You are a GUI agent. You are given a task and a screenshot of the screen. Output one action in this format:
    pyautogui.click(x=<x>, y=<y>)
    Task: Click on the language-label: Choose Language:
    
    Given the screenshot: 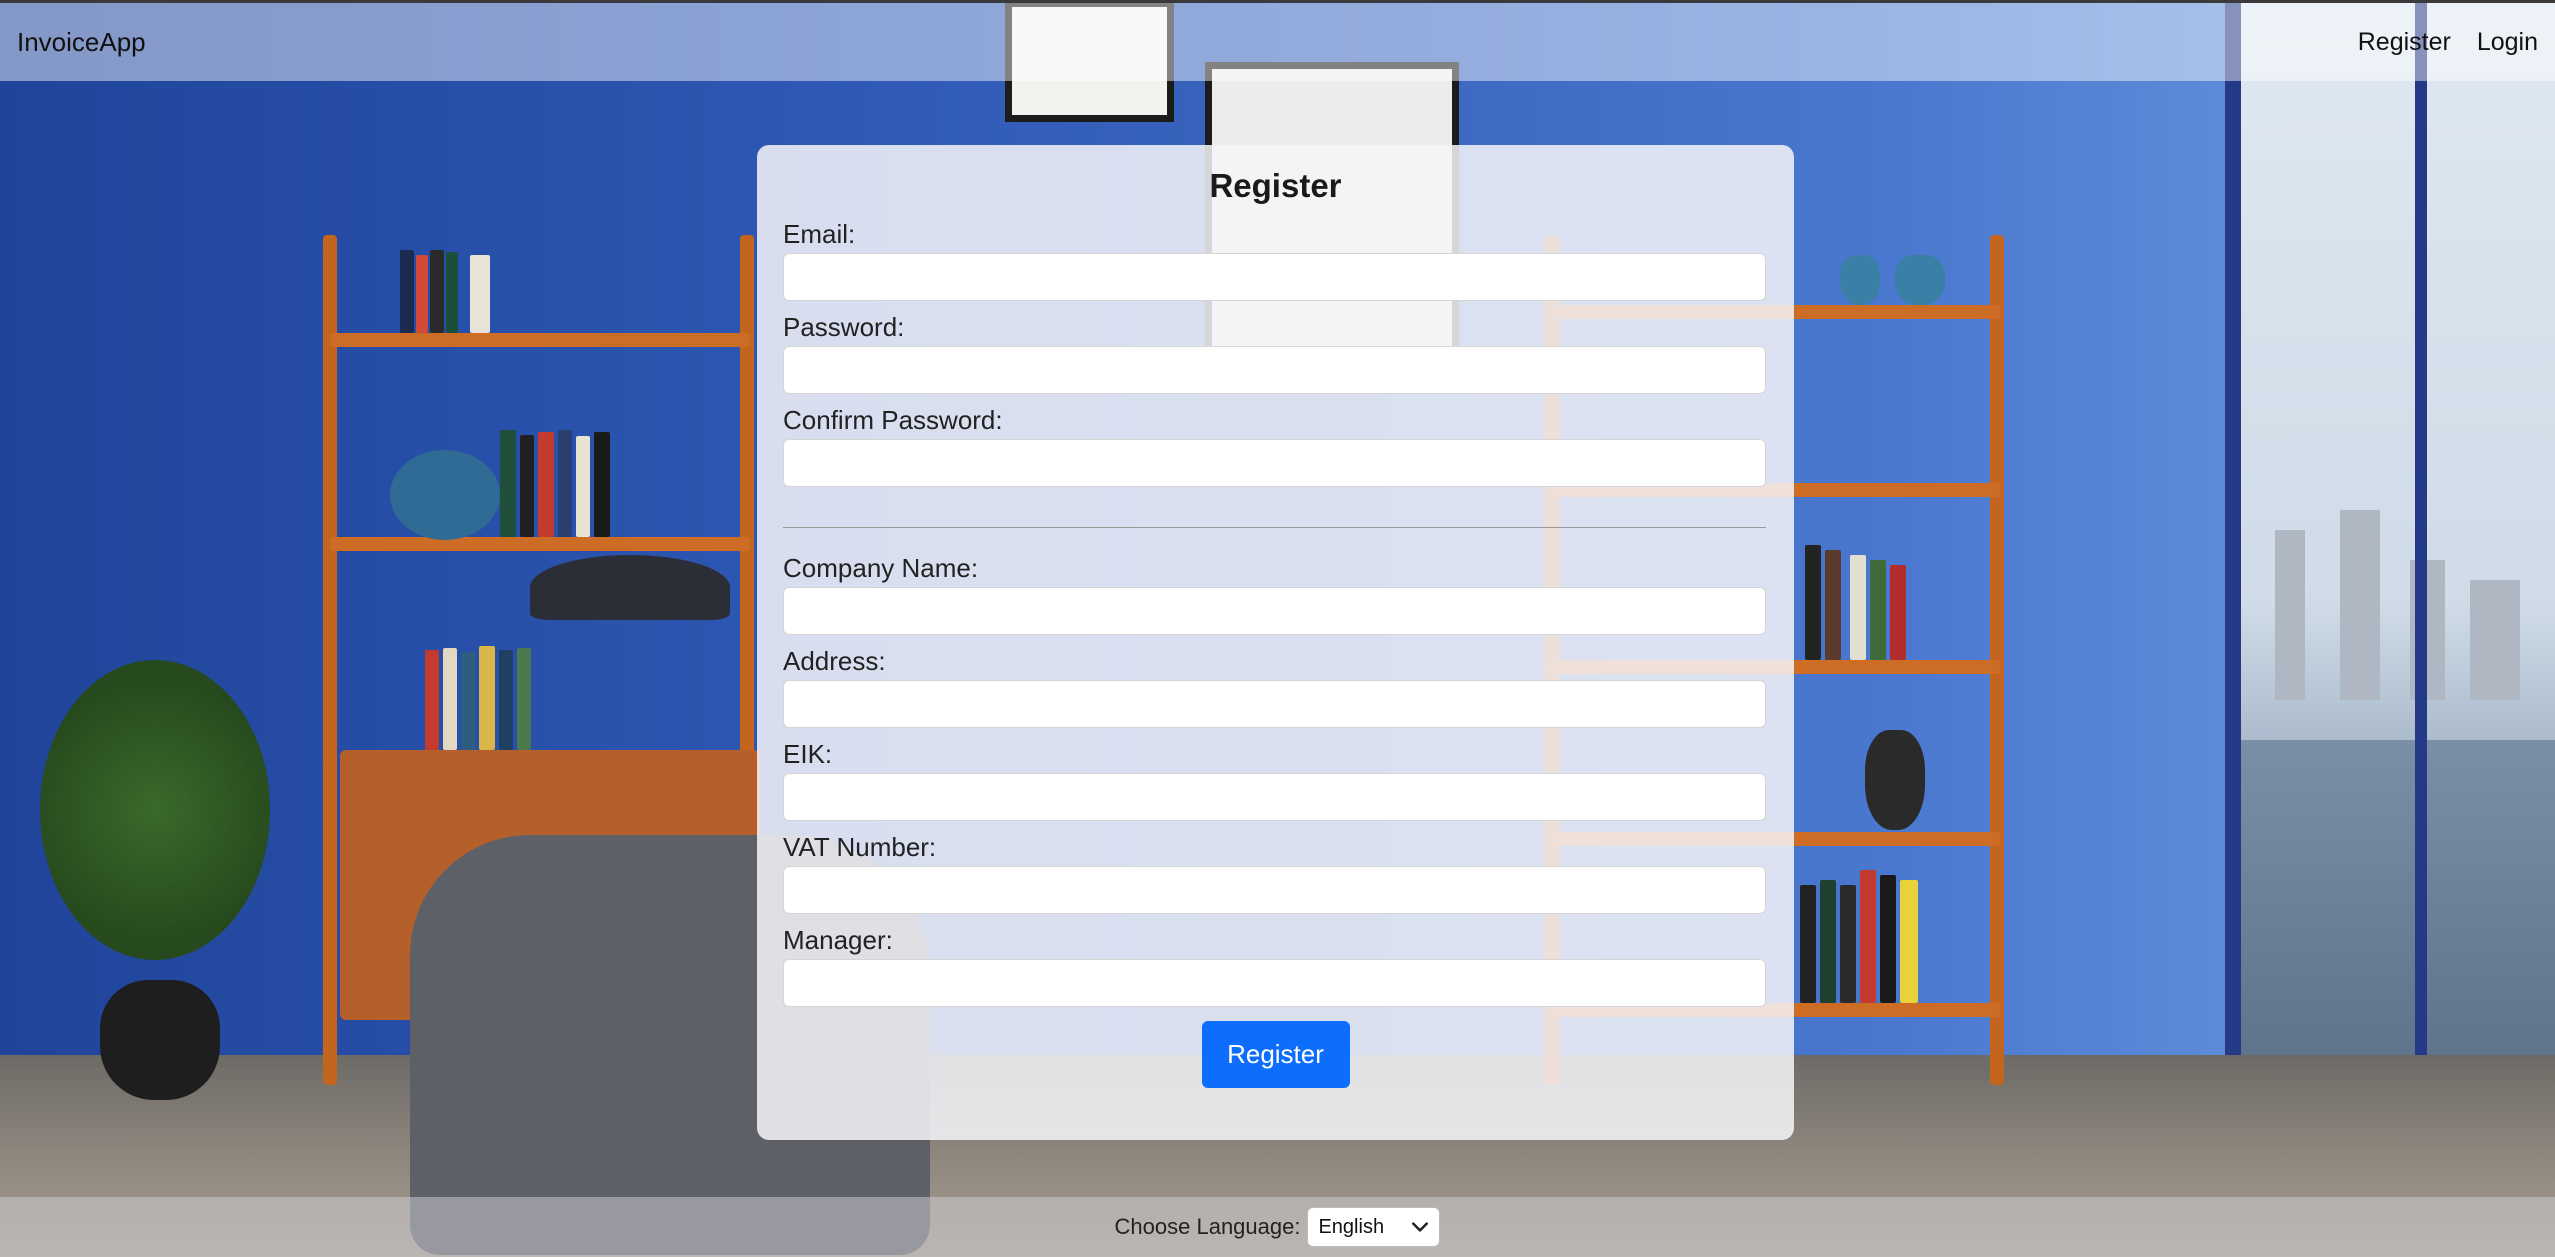 What is the action you would take?
    pyautogui.click(x=1207, y=1226)
    